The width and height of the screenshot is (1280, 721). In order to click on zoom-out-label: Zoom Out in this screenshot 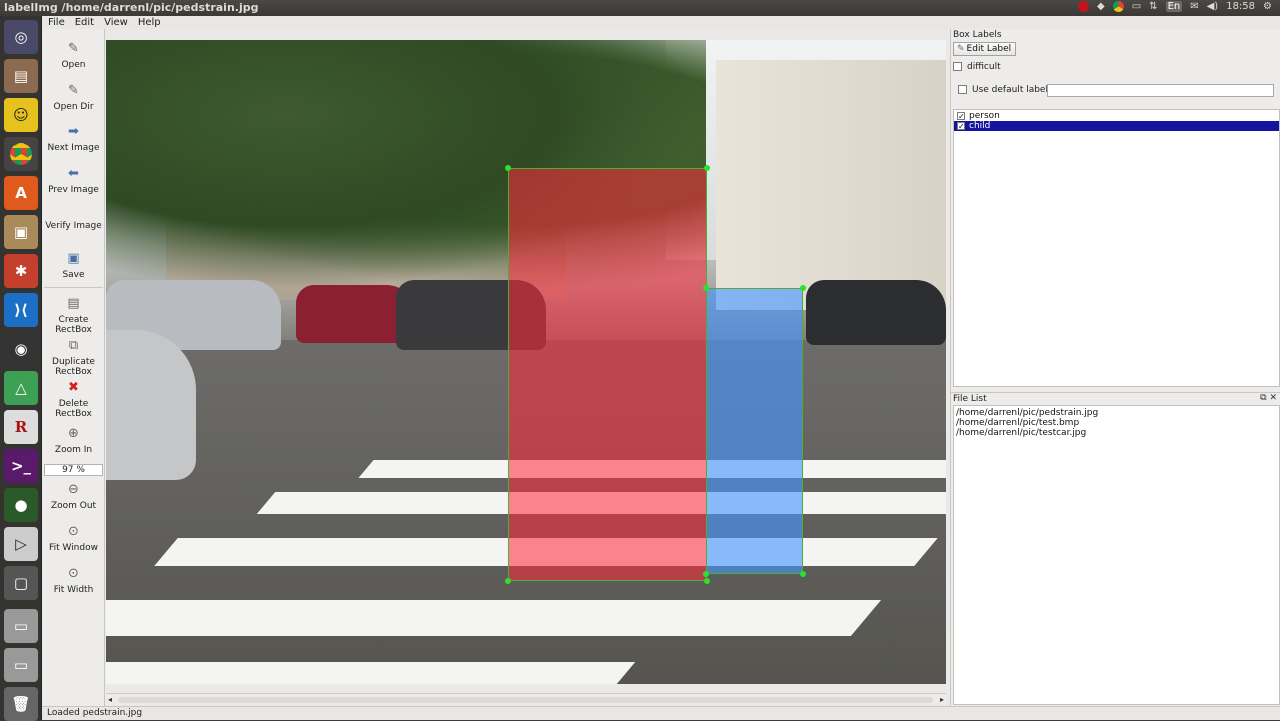, I will do `click(73, 506)`.